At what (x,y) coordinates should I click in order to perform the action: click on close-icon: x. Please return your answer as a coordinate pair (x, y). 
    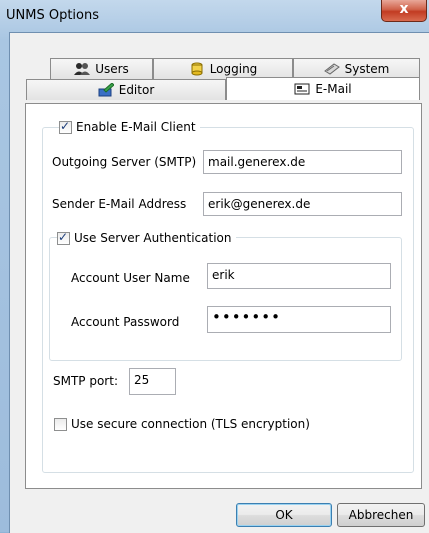
    Looking at the image, I should click on (404, 9).